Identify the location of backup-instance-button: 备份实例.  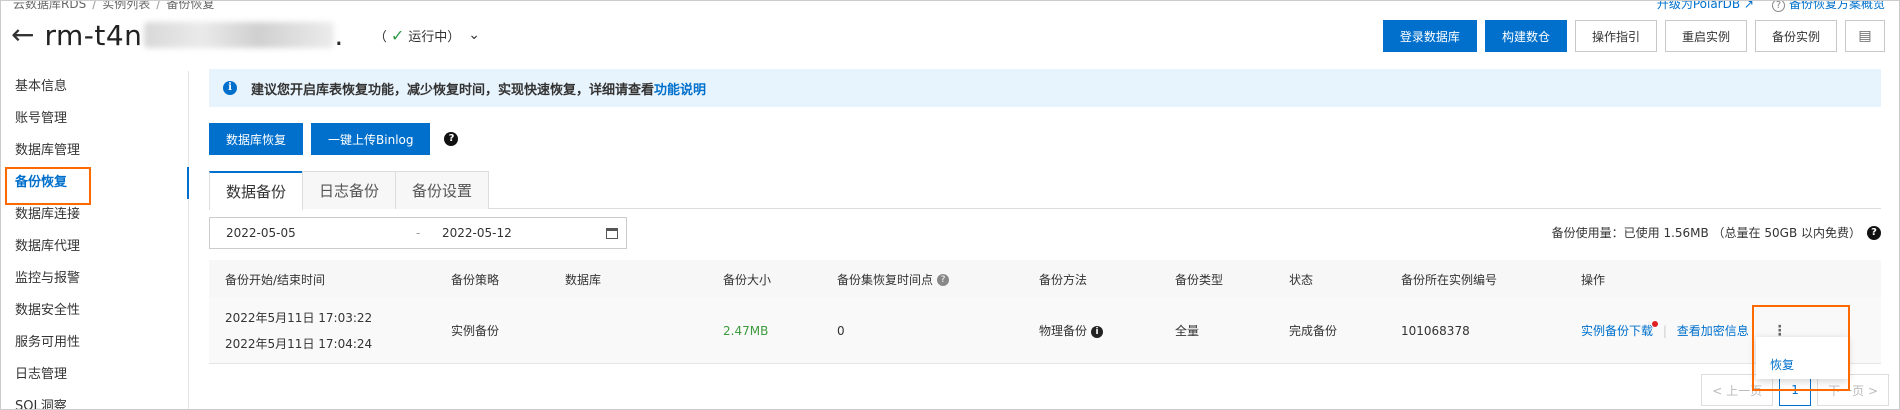
(1795, 36).